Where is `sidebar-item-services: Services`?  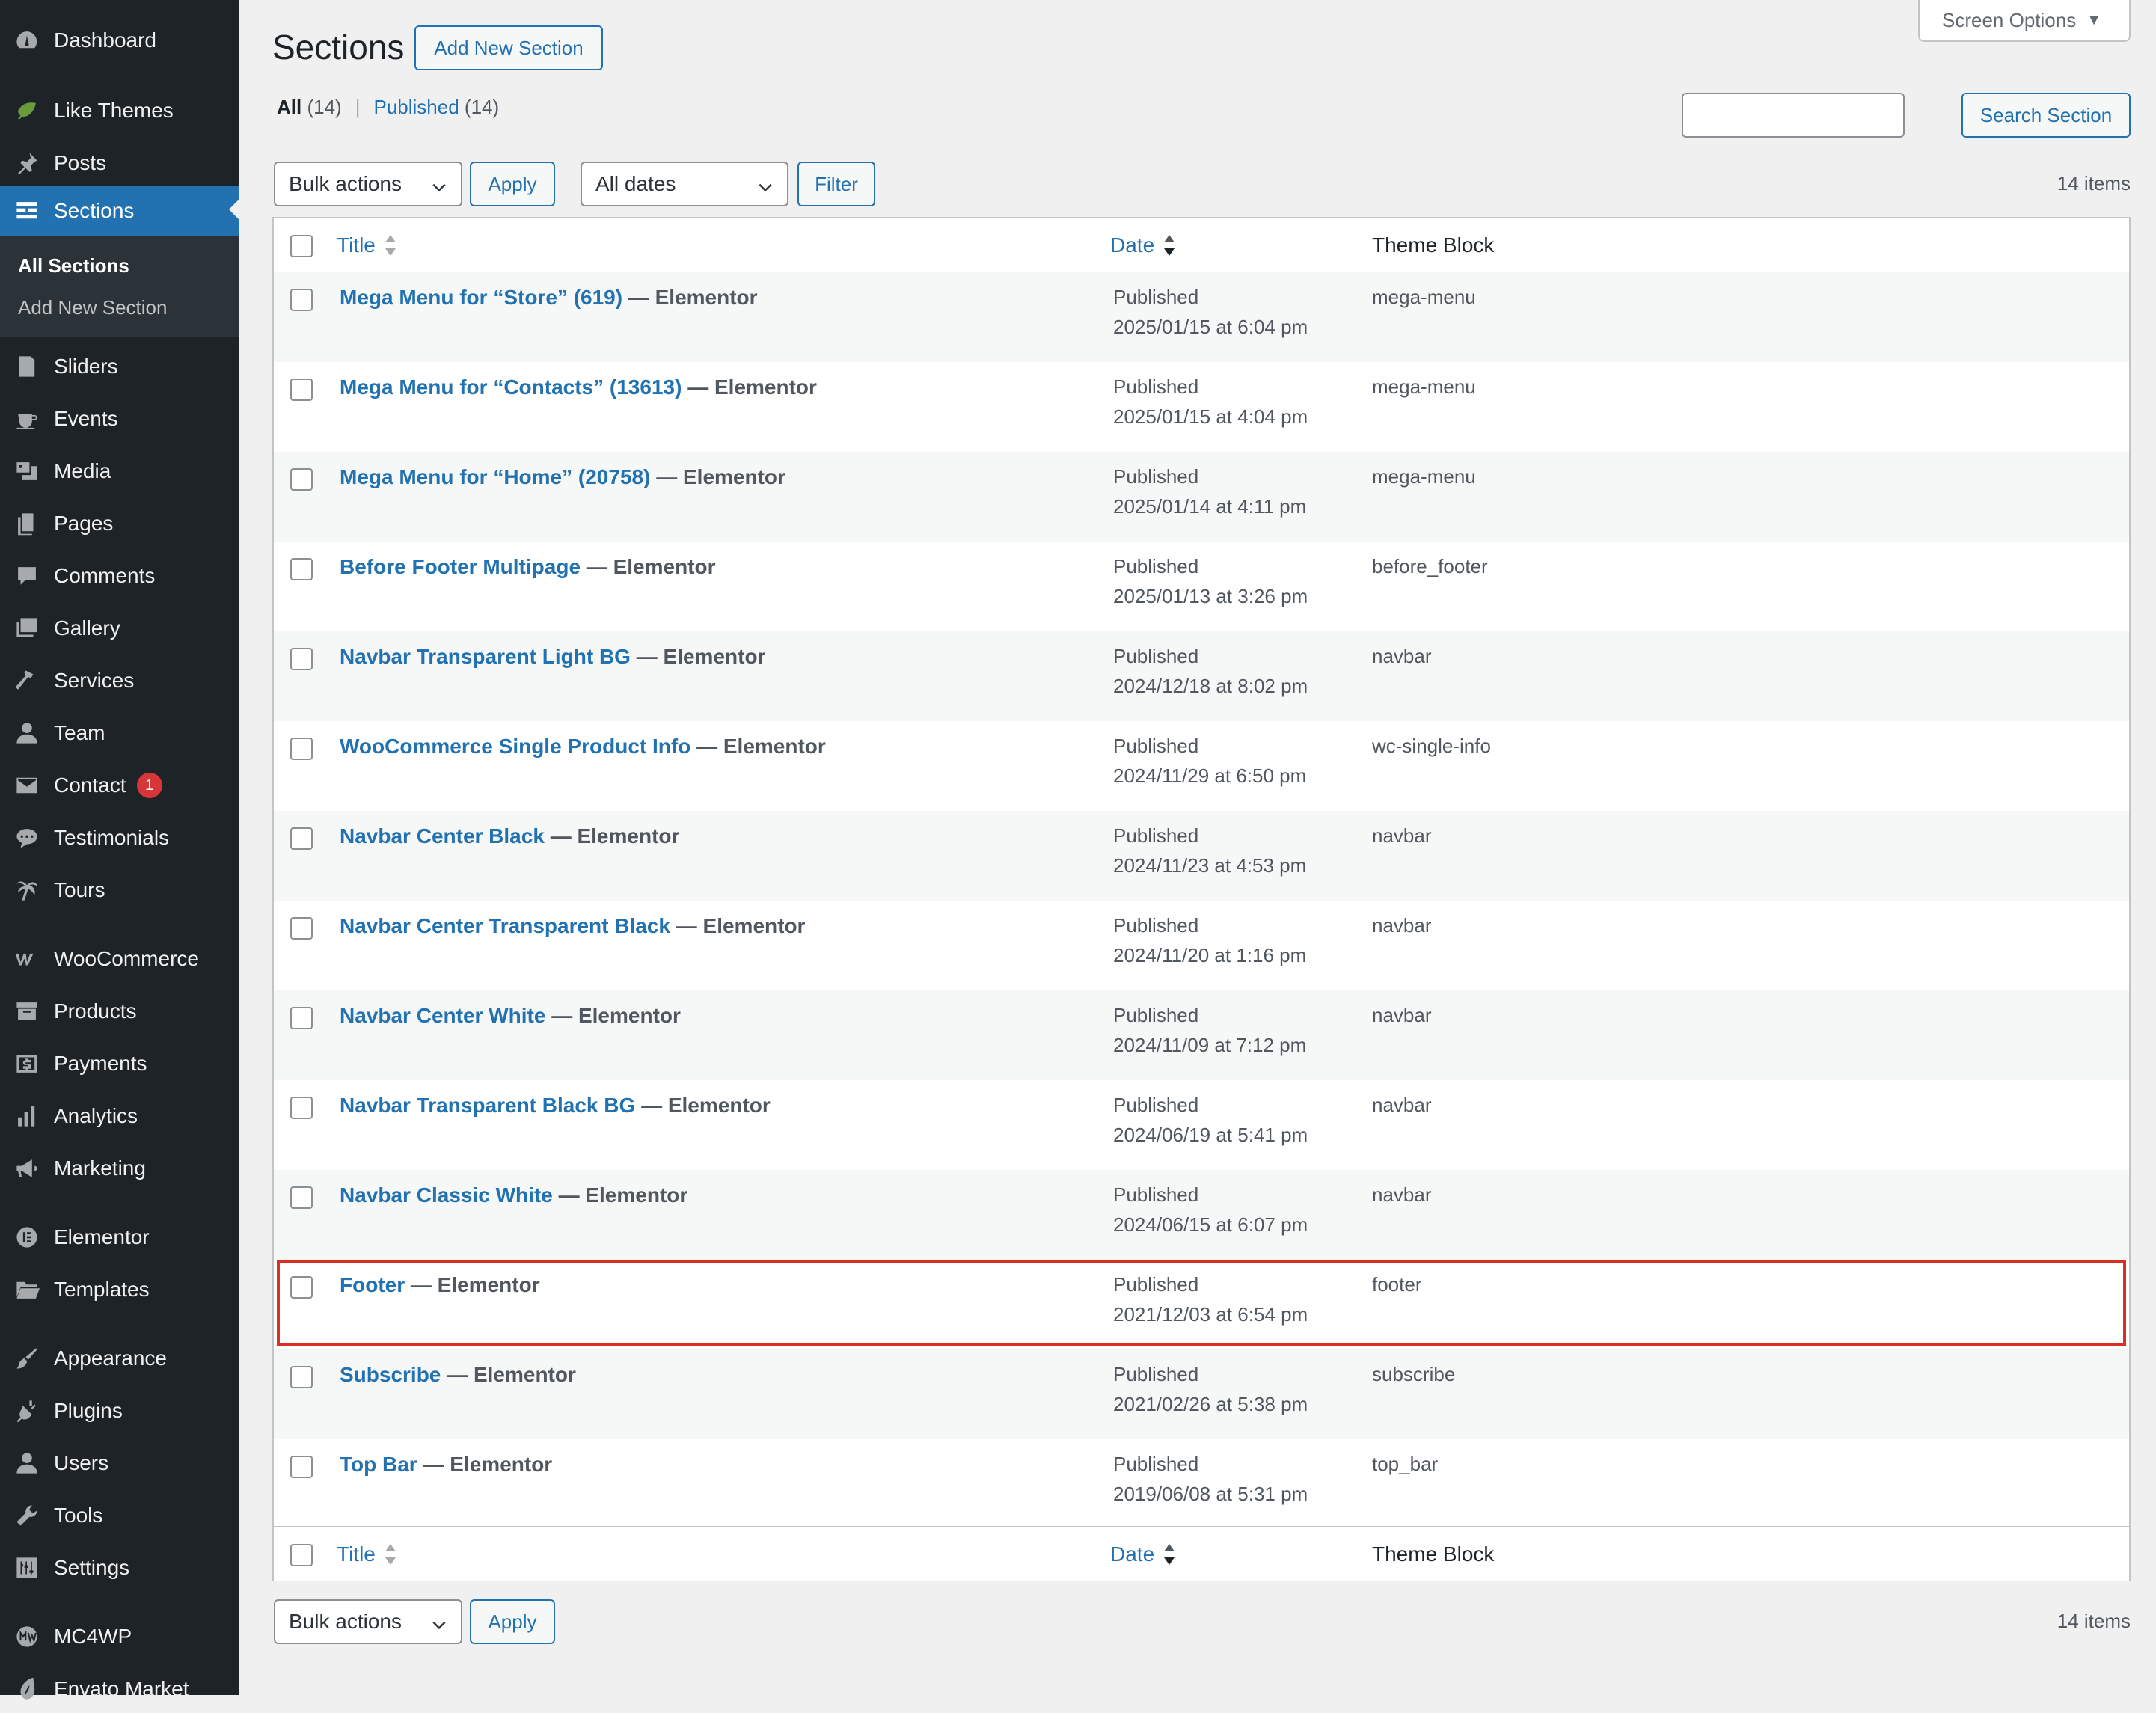
sidebar-item-services: Services is located at coordinates (119, 681).